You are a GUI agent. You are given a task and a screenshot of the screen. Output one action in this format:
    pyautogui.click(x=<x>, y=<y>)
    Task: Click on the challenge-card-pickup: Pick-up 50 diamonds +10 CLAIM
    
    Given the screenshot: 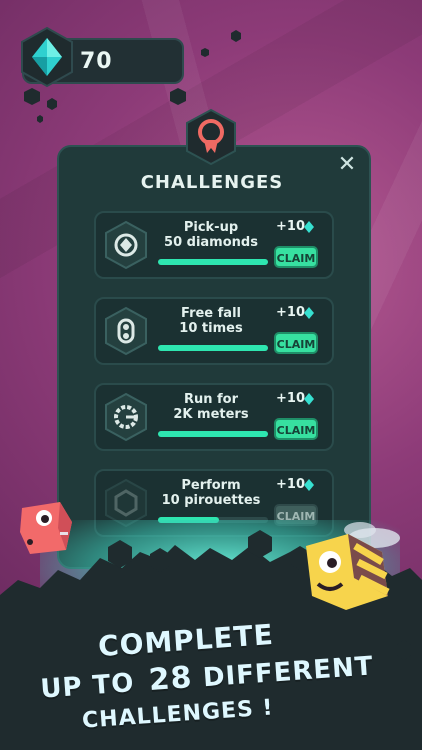 What is the action you would take?
    pyautogui.click(x=214, y=245)
    